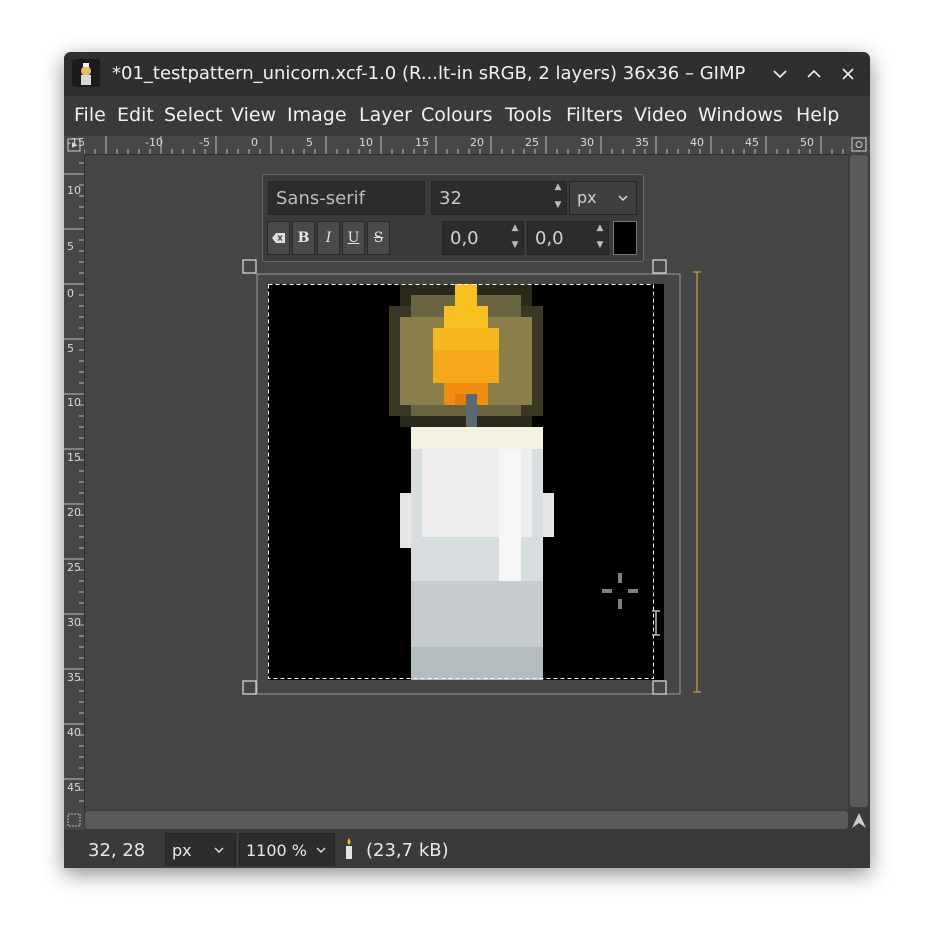 This screenshot has height=945, width=934. Describe the element at coordinates (353, 238) in the screenshot. I see `underline-button: U` at that location.